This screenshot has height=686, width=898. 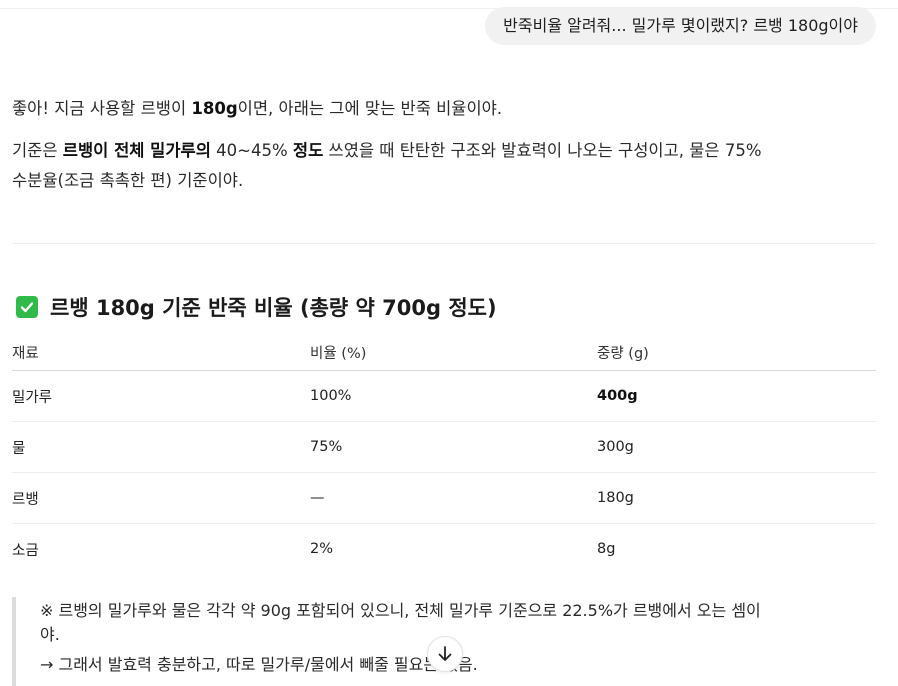 What do you see at coordinates (317, 498) in the screenshot?
I see `cell-ratio: —` at bounding box center [317, 498].